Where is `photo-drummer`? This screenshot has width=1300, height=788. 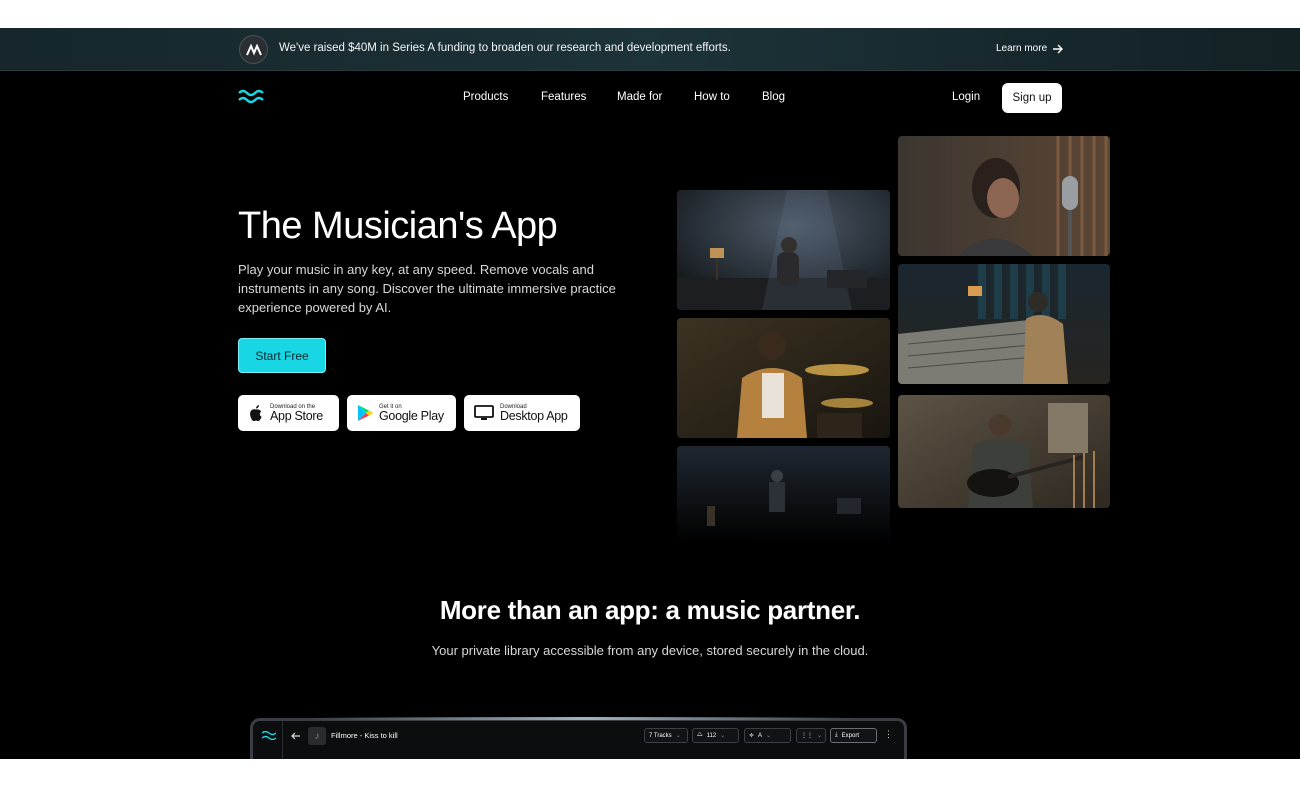
photo-drummer is located at coordinates (783, 378).